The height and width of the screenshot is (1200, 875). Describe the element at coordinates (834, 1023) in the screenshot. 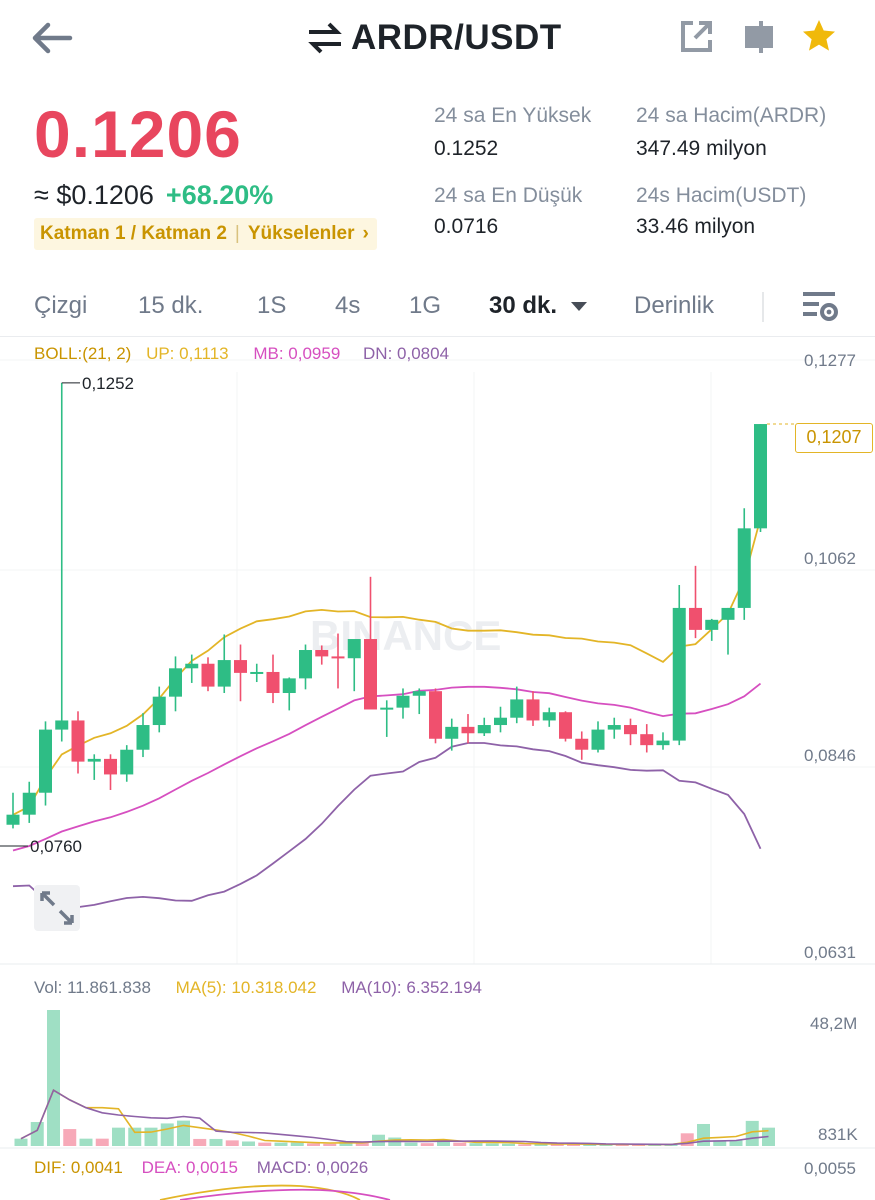

I see `volume-tick: 48,2M` at that location.